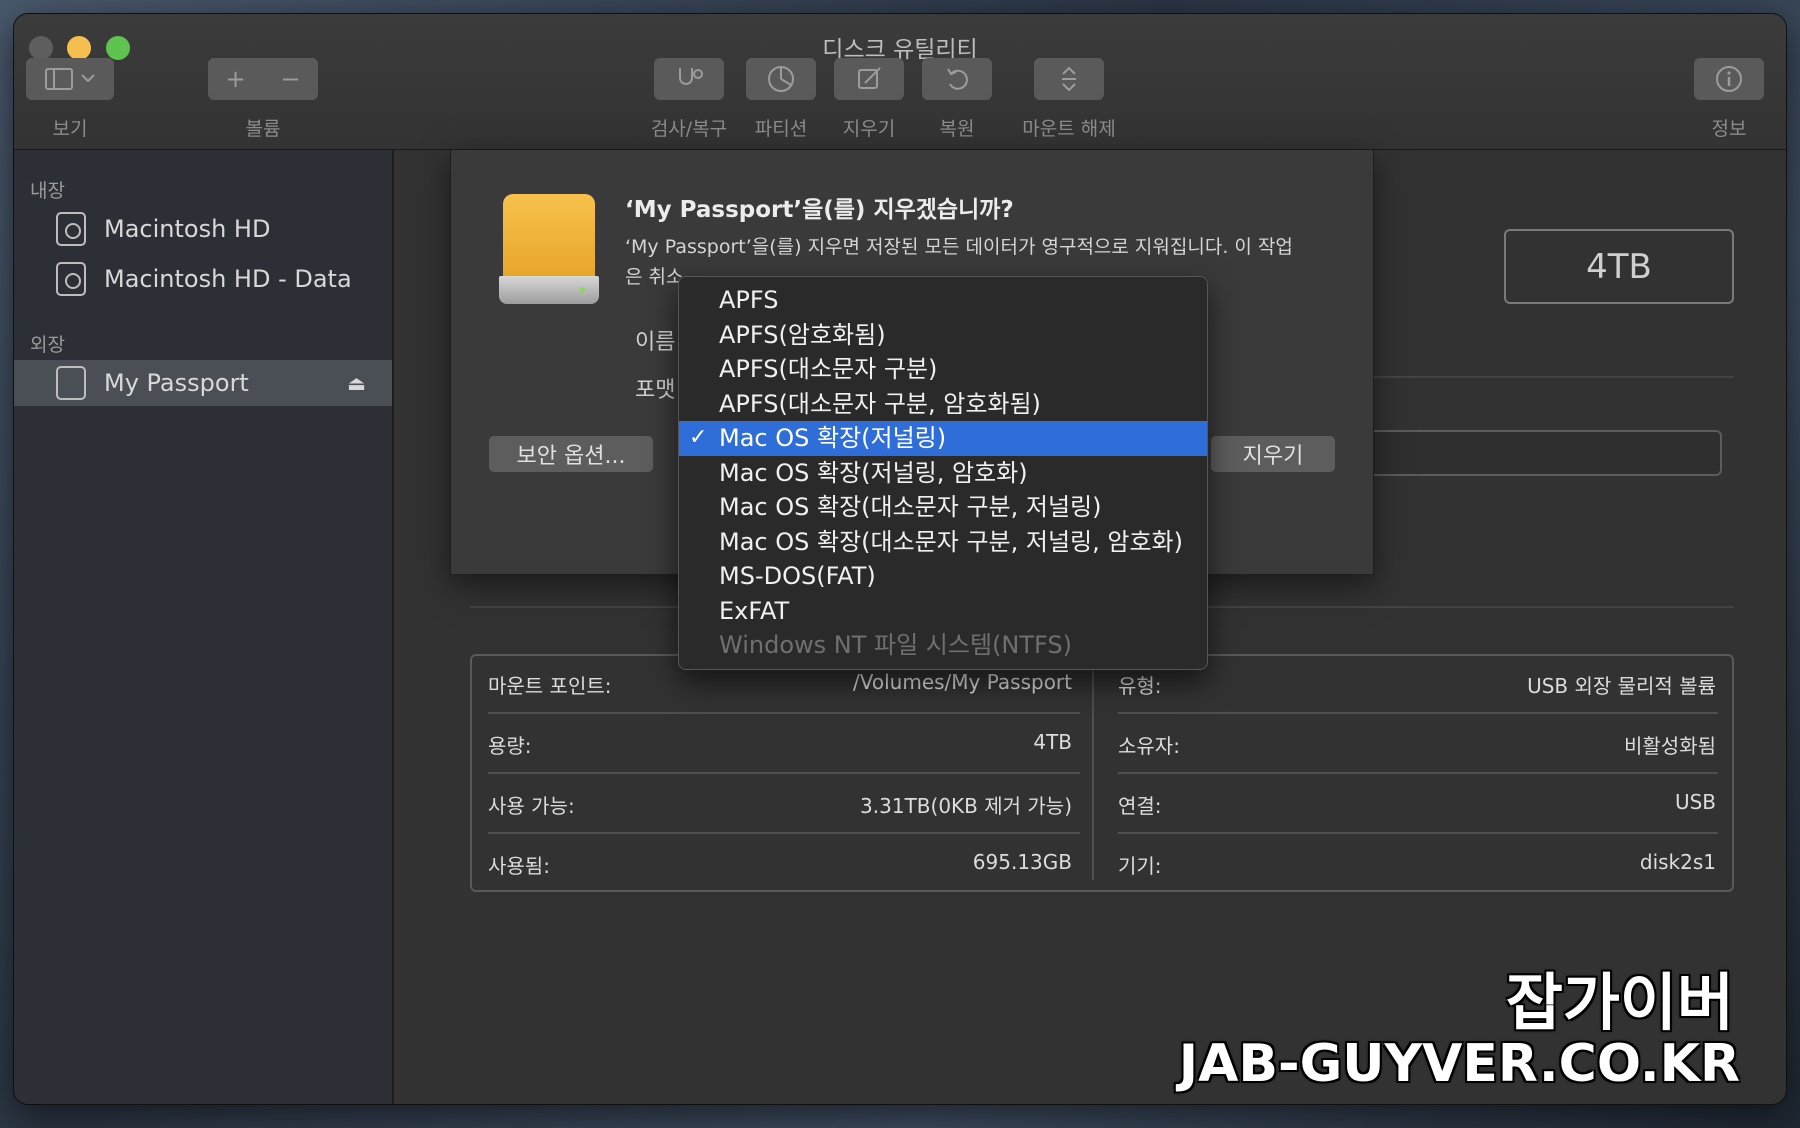 The height and width of the screenshot is (1128, 1800). Describe the element at coordinates (895, 645) in the screenshot. I see `format-option-ntfs: Windows NT 파일 시스템(NTFS)` at that location.